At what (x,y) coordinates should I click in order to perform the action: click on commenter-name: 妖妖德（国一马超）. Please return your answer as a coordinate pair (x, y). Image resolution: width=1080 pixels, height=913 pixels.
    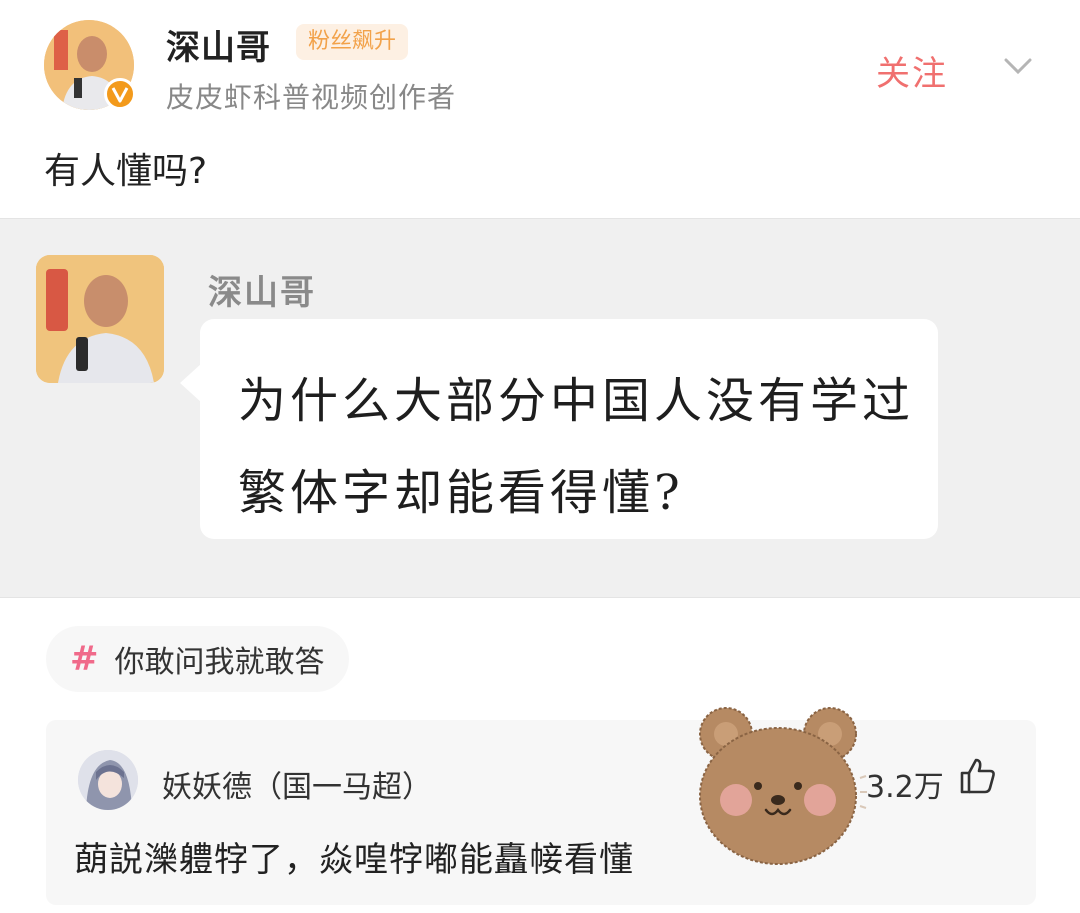
    Looking at the image, I should click on (297, 784).